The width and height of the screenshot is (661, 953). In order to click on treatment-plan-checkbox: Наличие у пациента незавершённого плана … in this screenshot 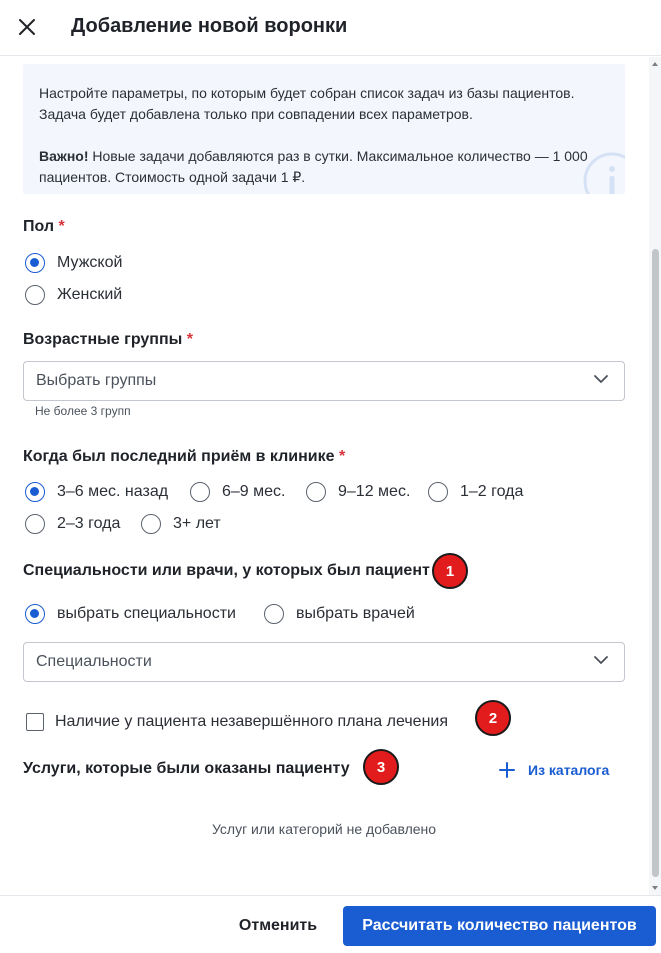, I will do `click(237, 722)`.